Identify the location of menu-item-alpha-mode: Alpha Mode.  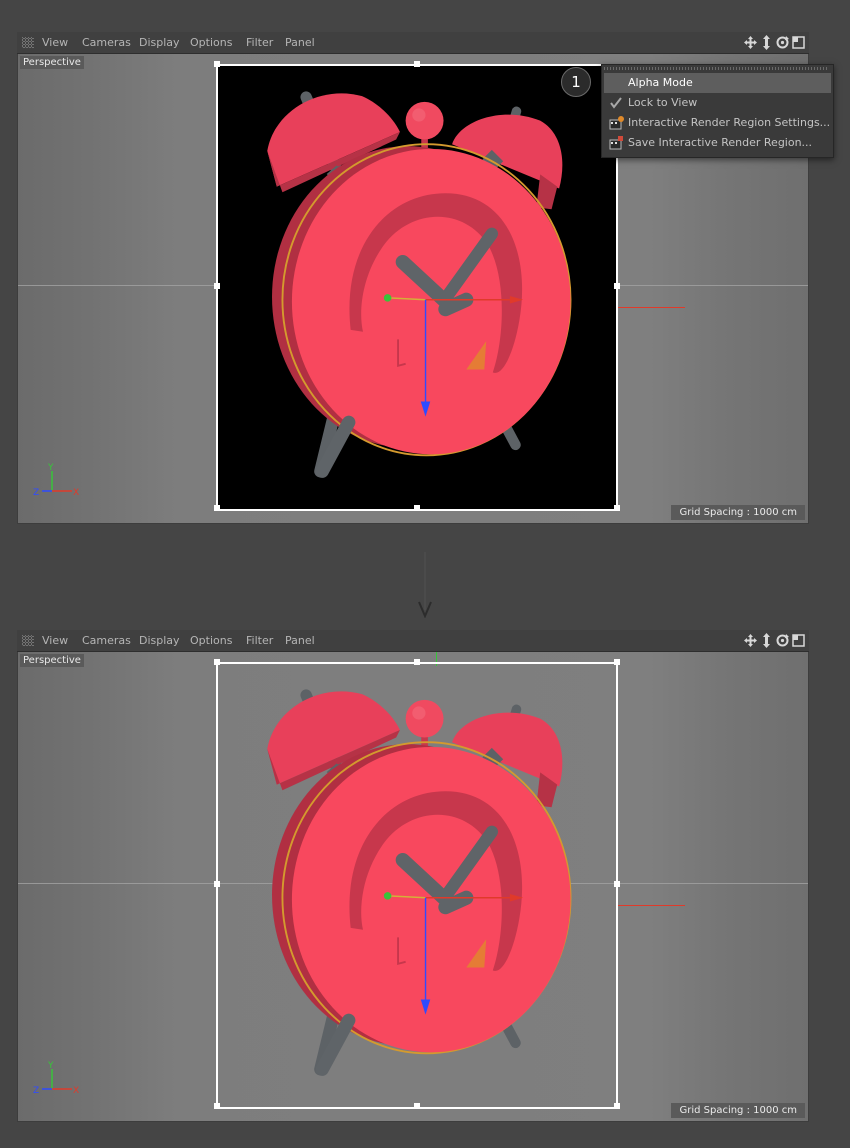
(717, 83).